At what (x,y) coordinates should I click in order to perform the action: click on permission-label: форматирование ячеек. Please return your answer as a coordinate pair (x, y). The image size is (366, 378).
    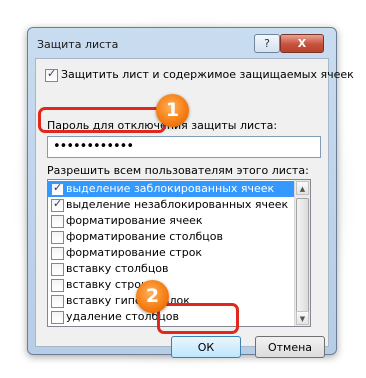
    Looking at the image, I should click on (134, 220).